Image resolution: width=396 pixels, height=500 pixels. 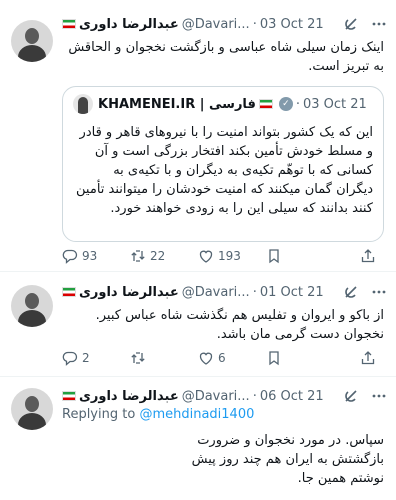 I want to click on tweet-header: عبدالرضا داوری @Davari... · 06 Oct 21, so click(x=225, y=396).